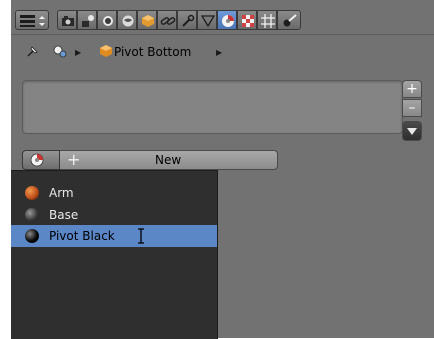 The width and height of the screenshot is (434, 339). I want to click on tab-material, so click(227, 20).